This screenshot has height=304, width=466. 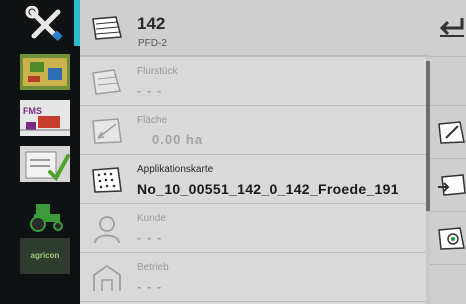 I want to click on nav-item-agricon: agricon, so click(x=45, y=256).